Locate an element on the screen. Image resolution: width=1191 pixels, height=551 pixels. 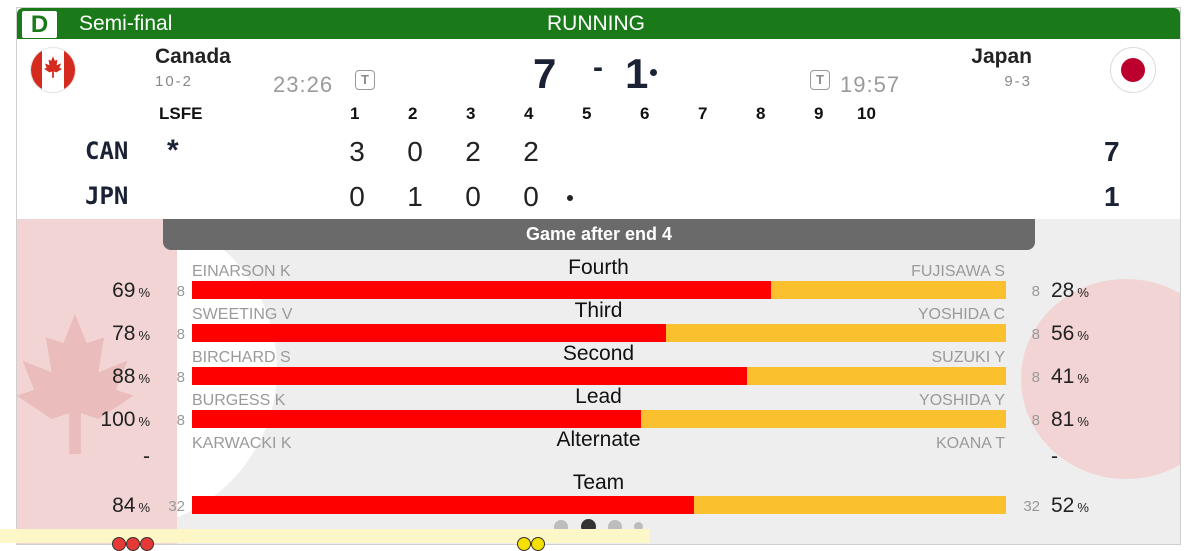
home-percentage: - is located at coordinates (146, 456).